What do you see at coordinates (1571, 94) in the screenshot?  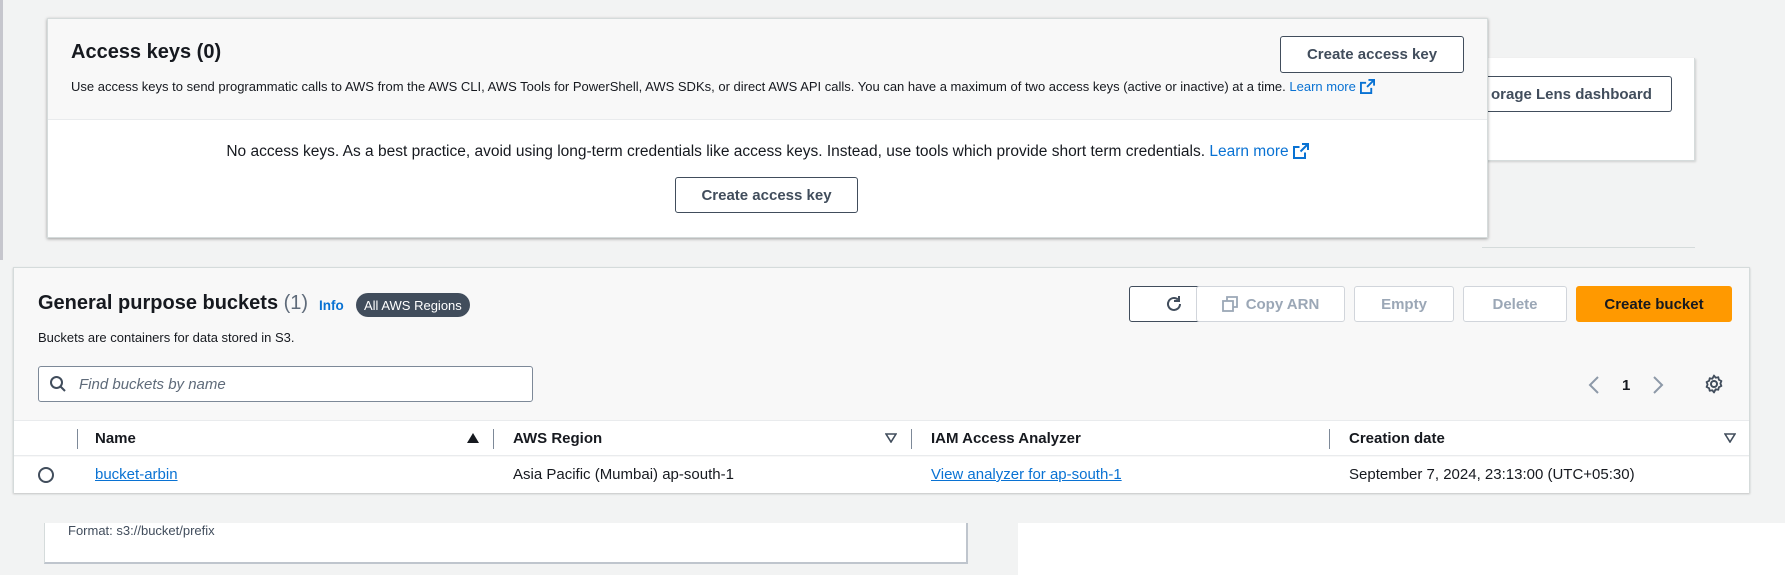 I see `storage-lens-button-label: orage Lens dashboard` at bounding box center [1571, 94].